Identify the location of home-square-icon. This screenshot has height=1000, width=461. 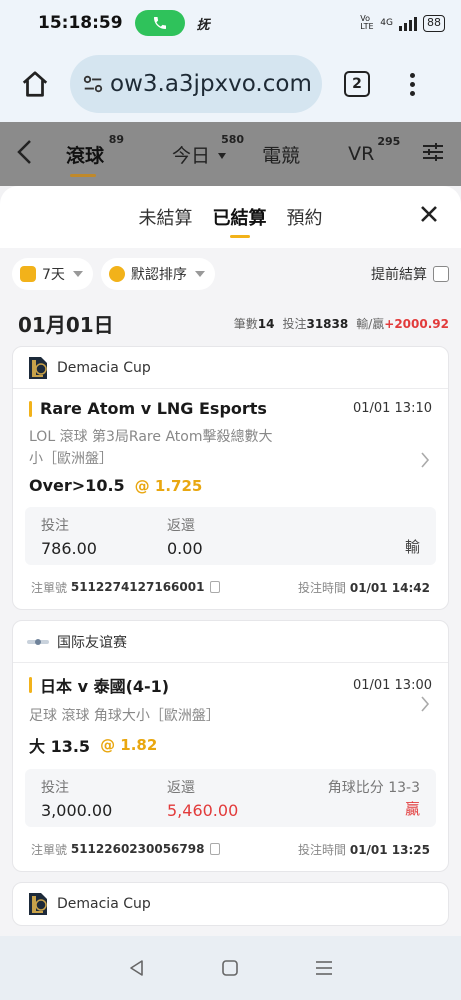
(230, 968).